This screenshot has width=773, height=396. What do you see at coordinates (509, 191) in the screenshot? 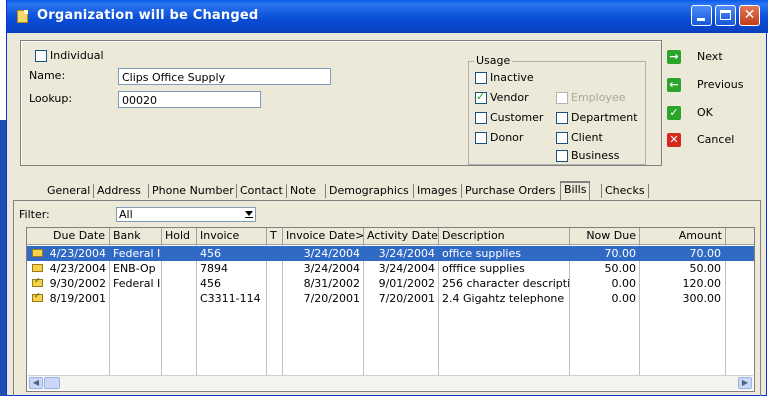
I see `tab-purchase-orders: Purchase Orders` at bounding box center [509, 191].